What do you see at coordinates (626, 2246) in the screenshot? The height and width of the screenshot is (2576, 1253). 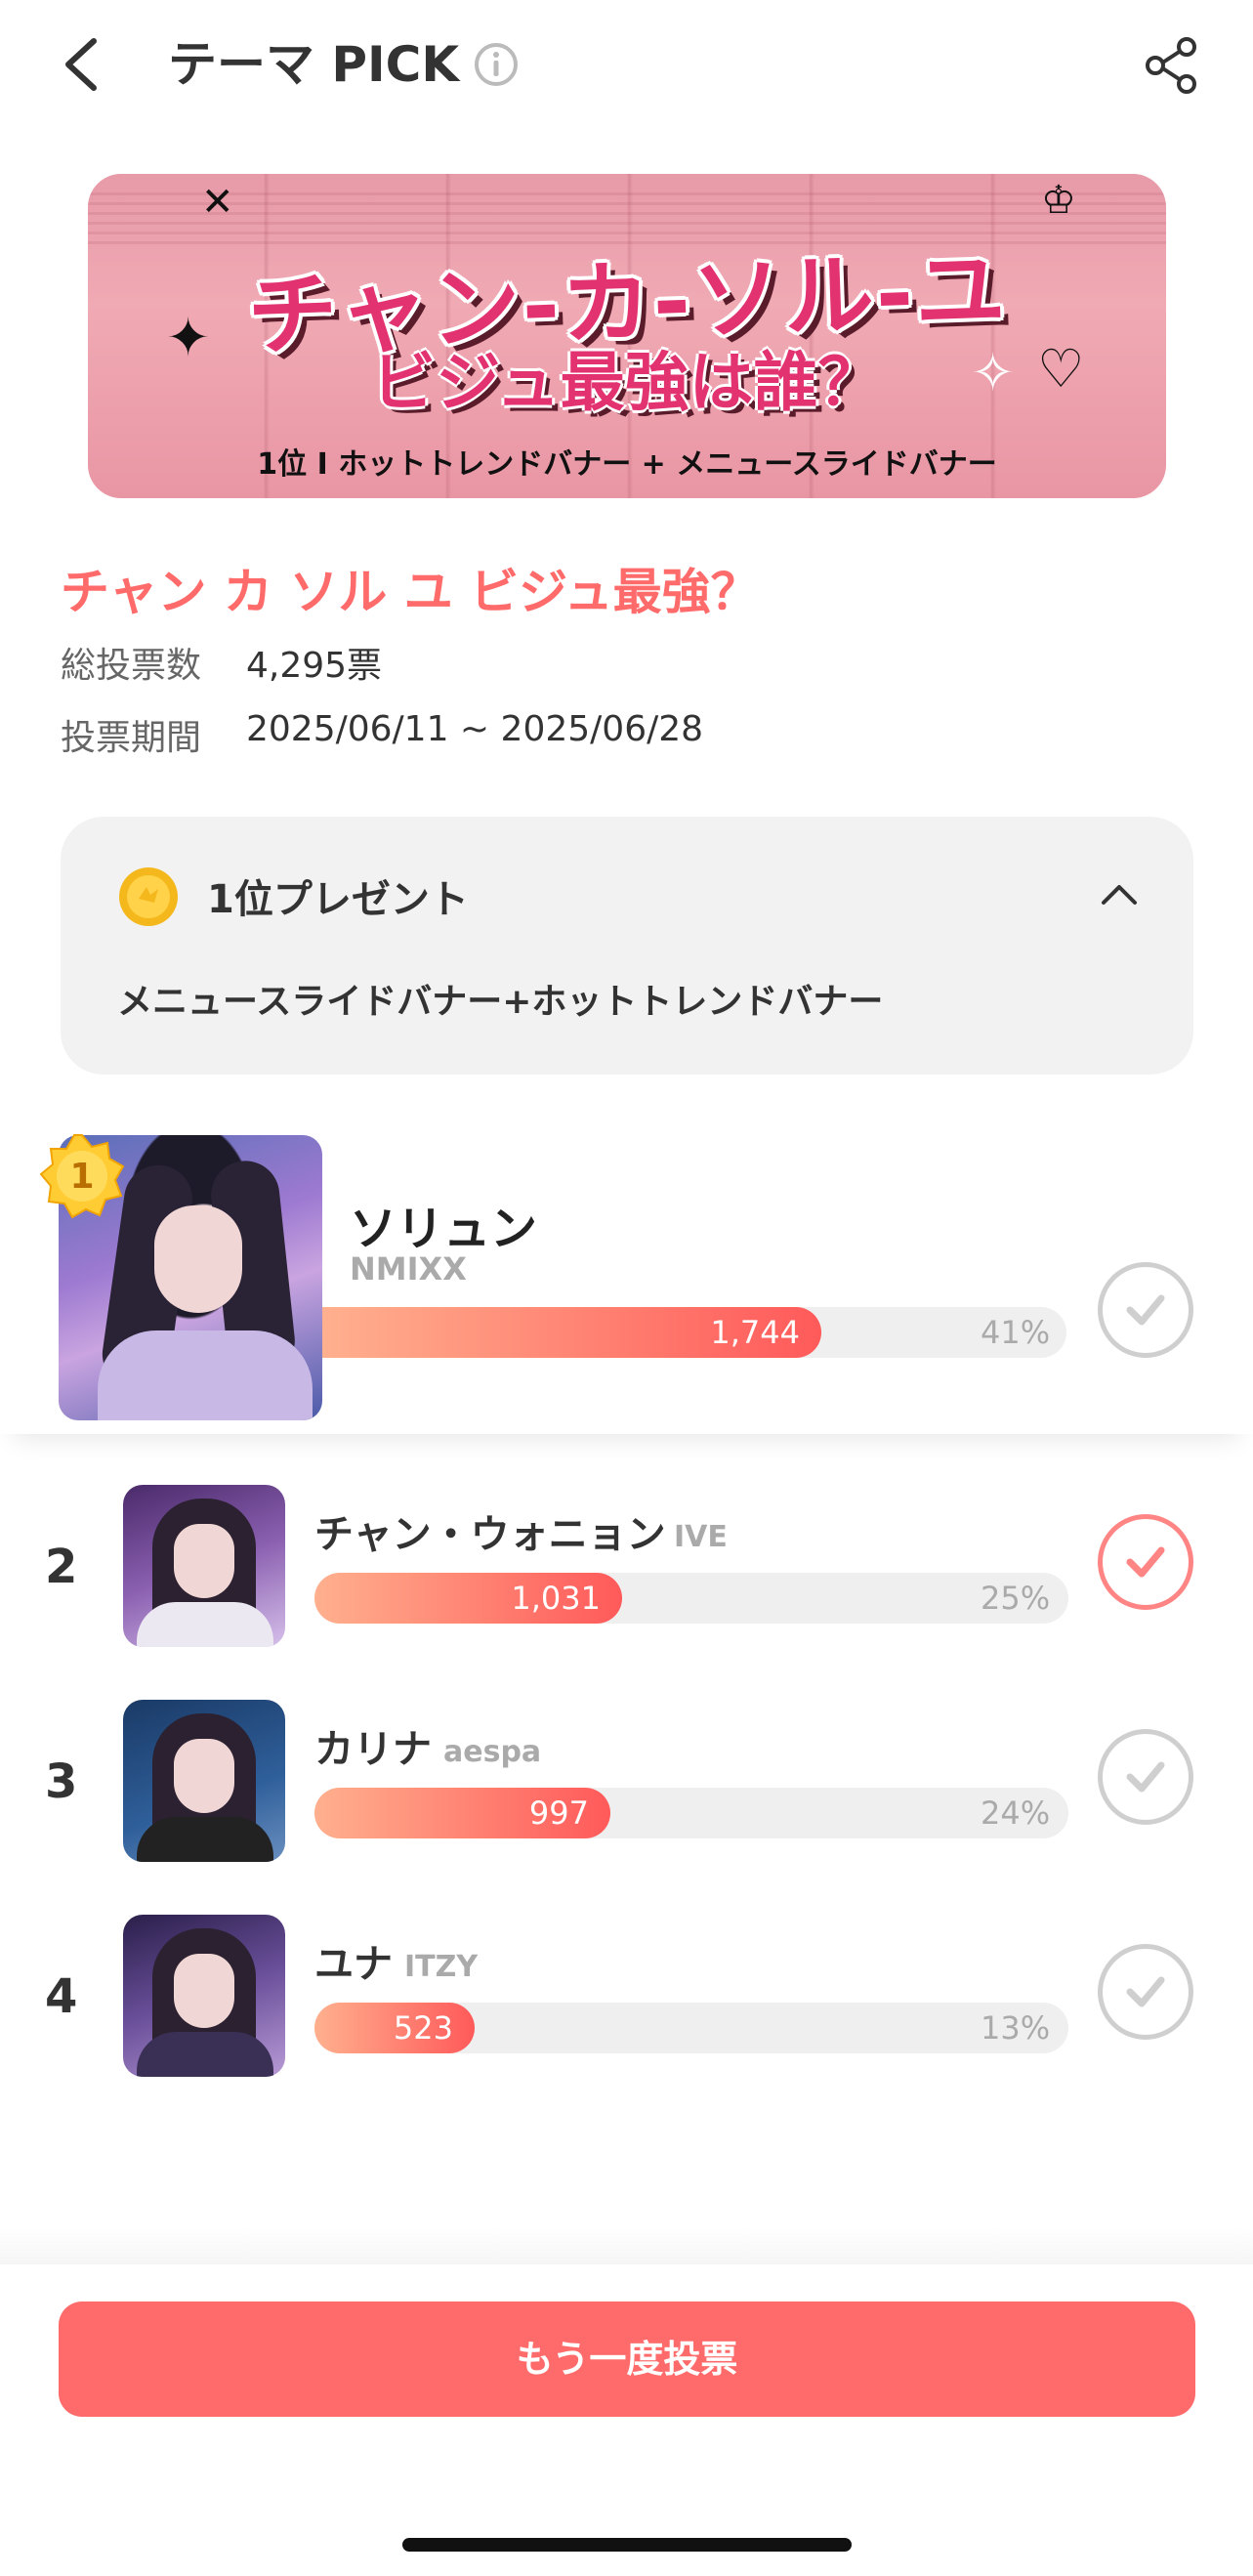 I see `bottom-shadow` at bounding box center [626, 2246].